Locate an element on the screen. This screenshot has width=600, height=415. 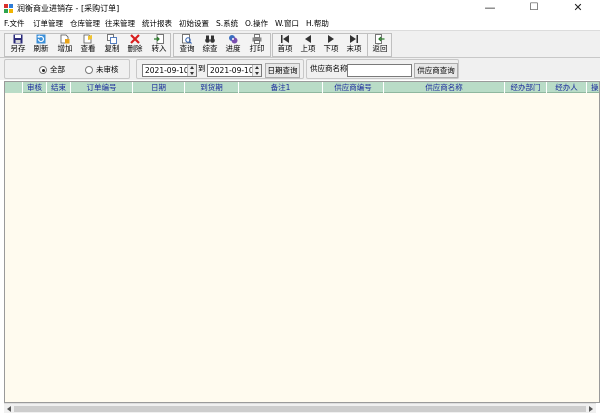
menu-system: S.系统 is located at coordinates (227, 23).